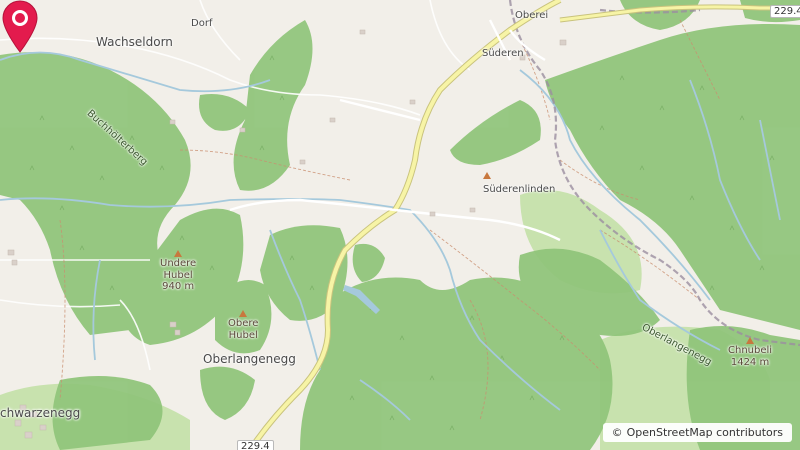 The image size is (800, 450). I want to click on peak-name: Undere Hubel, so click(178, 269).